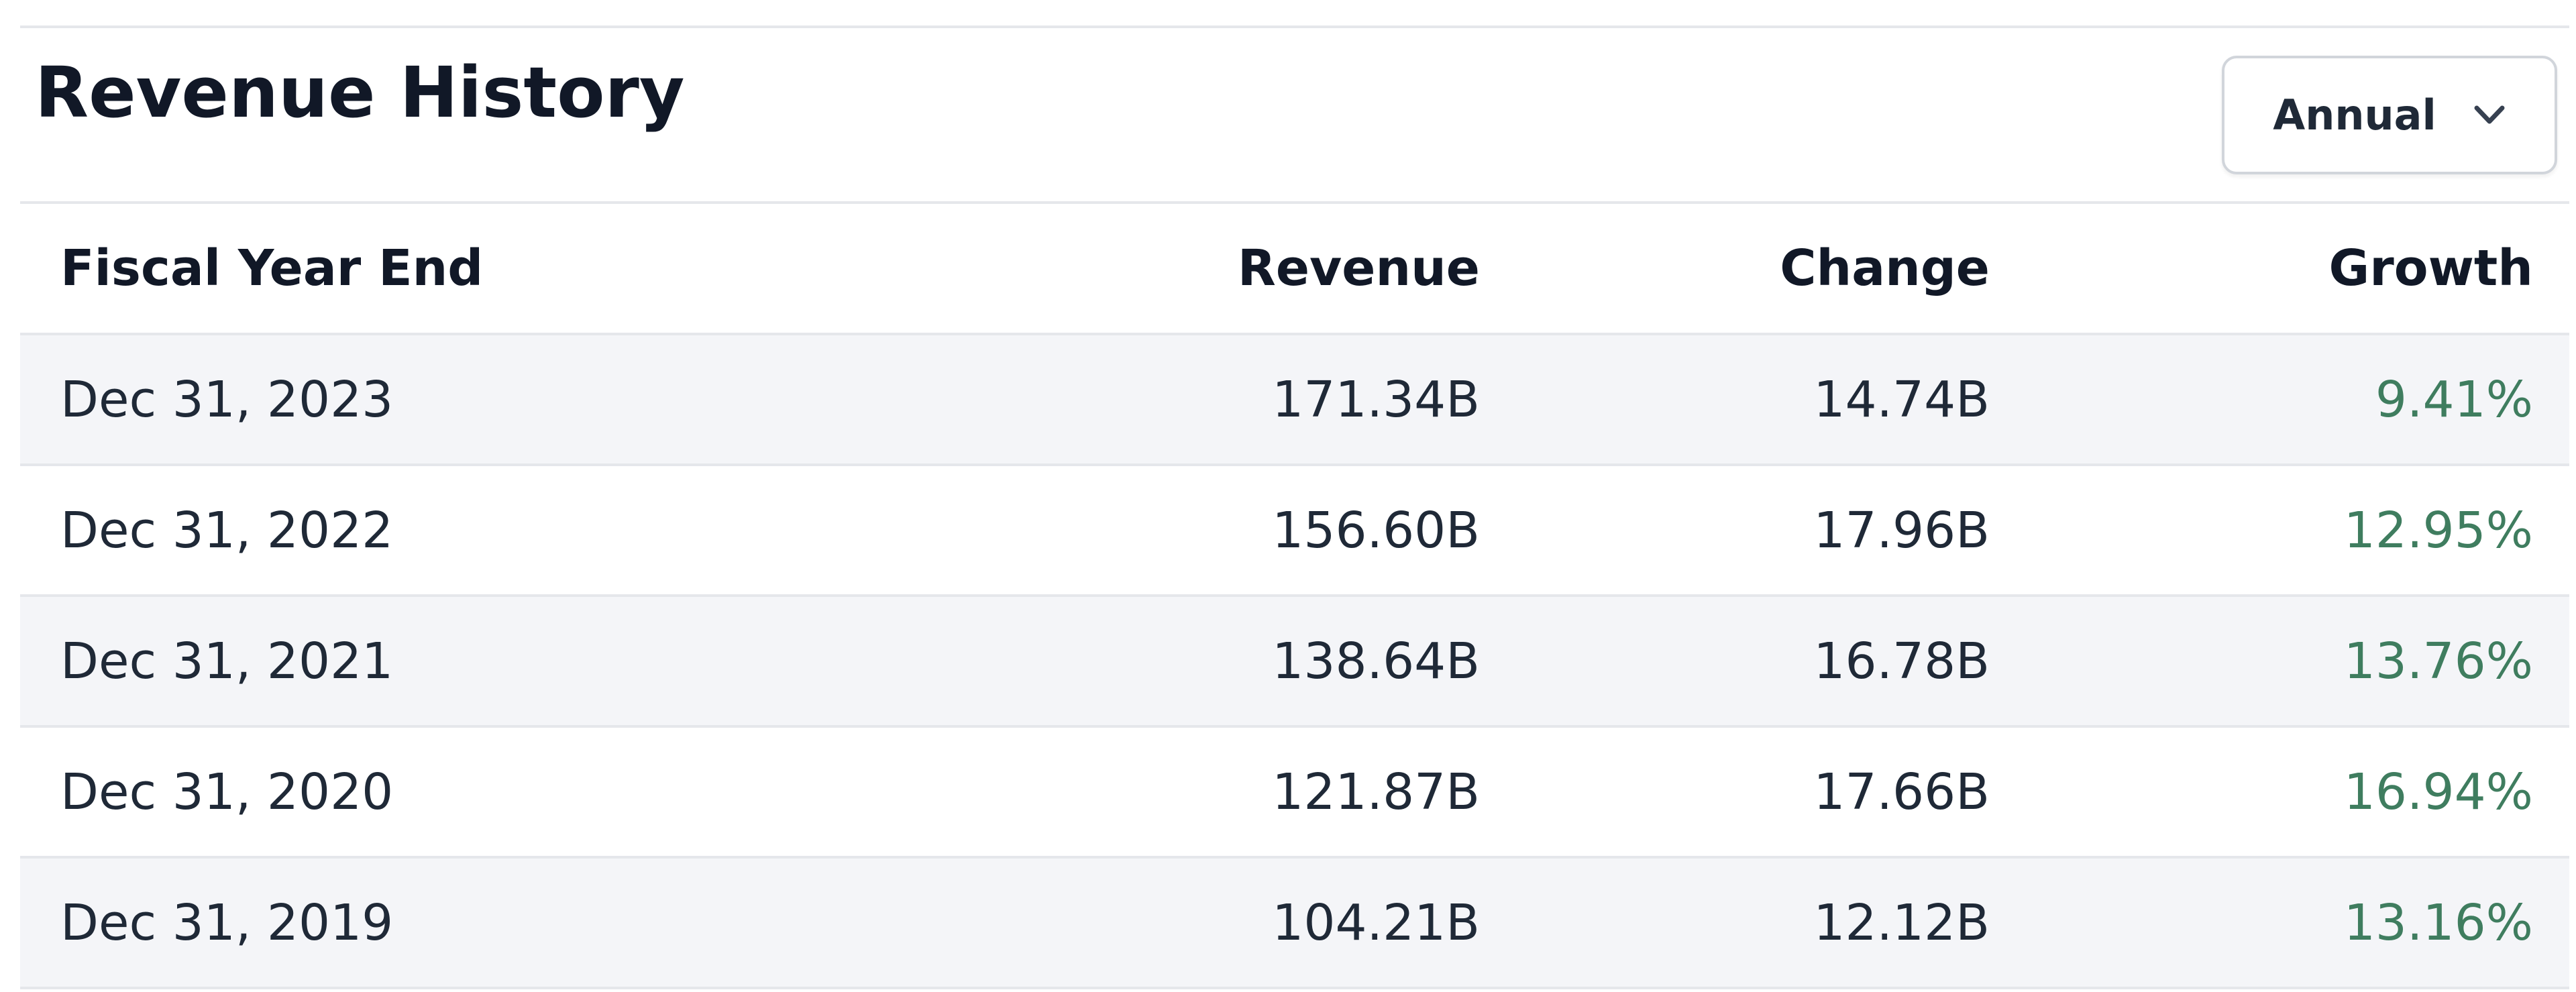 This screenshot has height=992, width=2576. Describe the element at coordinates (1376, 530) in the screenshot. I see `cell-revenue: 156.60B` at that location.